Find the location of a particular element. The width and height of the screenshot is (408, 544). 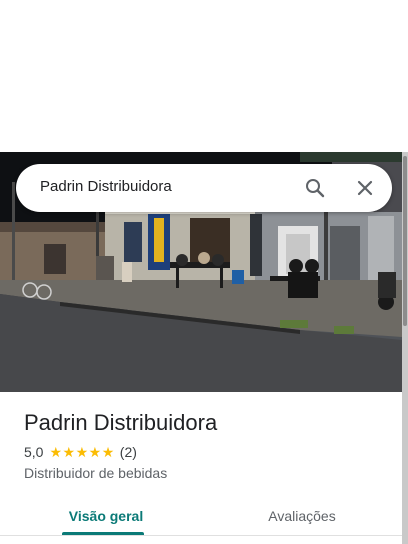

star-rating: ★ ★ ★ ★ ★ is located at coordinates (81, 452).